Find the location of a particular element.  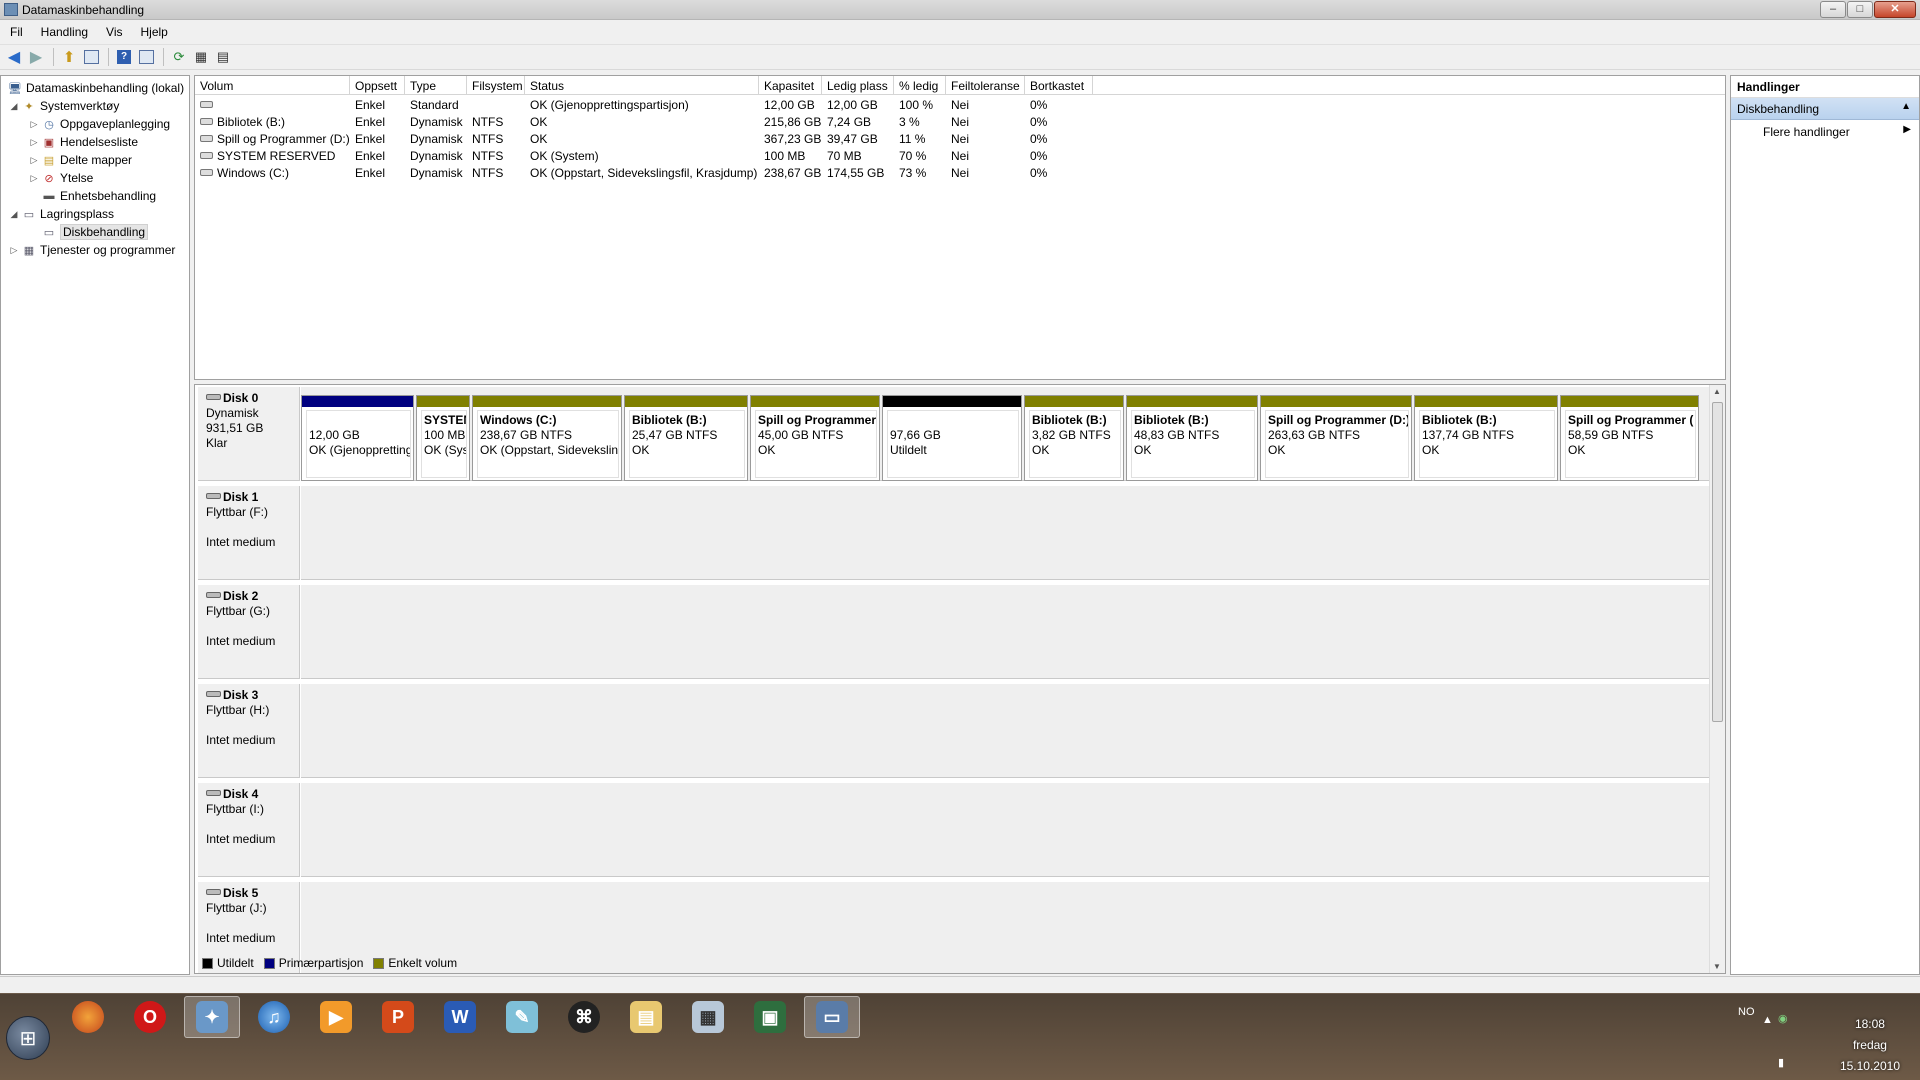

tree-item-oppgaveplanlegging: ▷ ◷ Oppgaveplanlegging is located at coordinates (100, 124).